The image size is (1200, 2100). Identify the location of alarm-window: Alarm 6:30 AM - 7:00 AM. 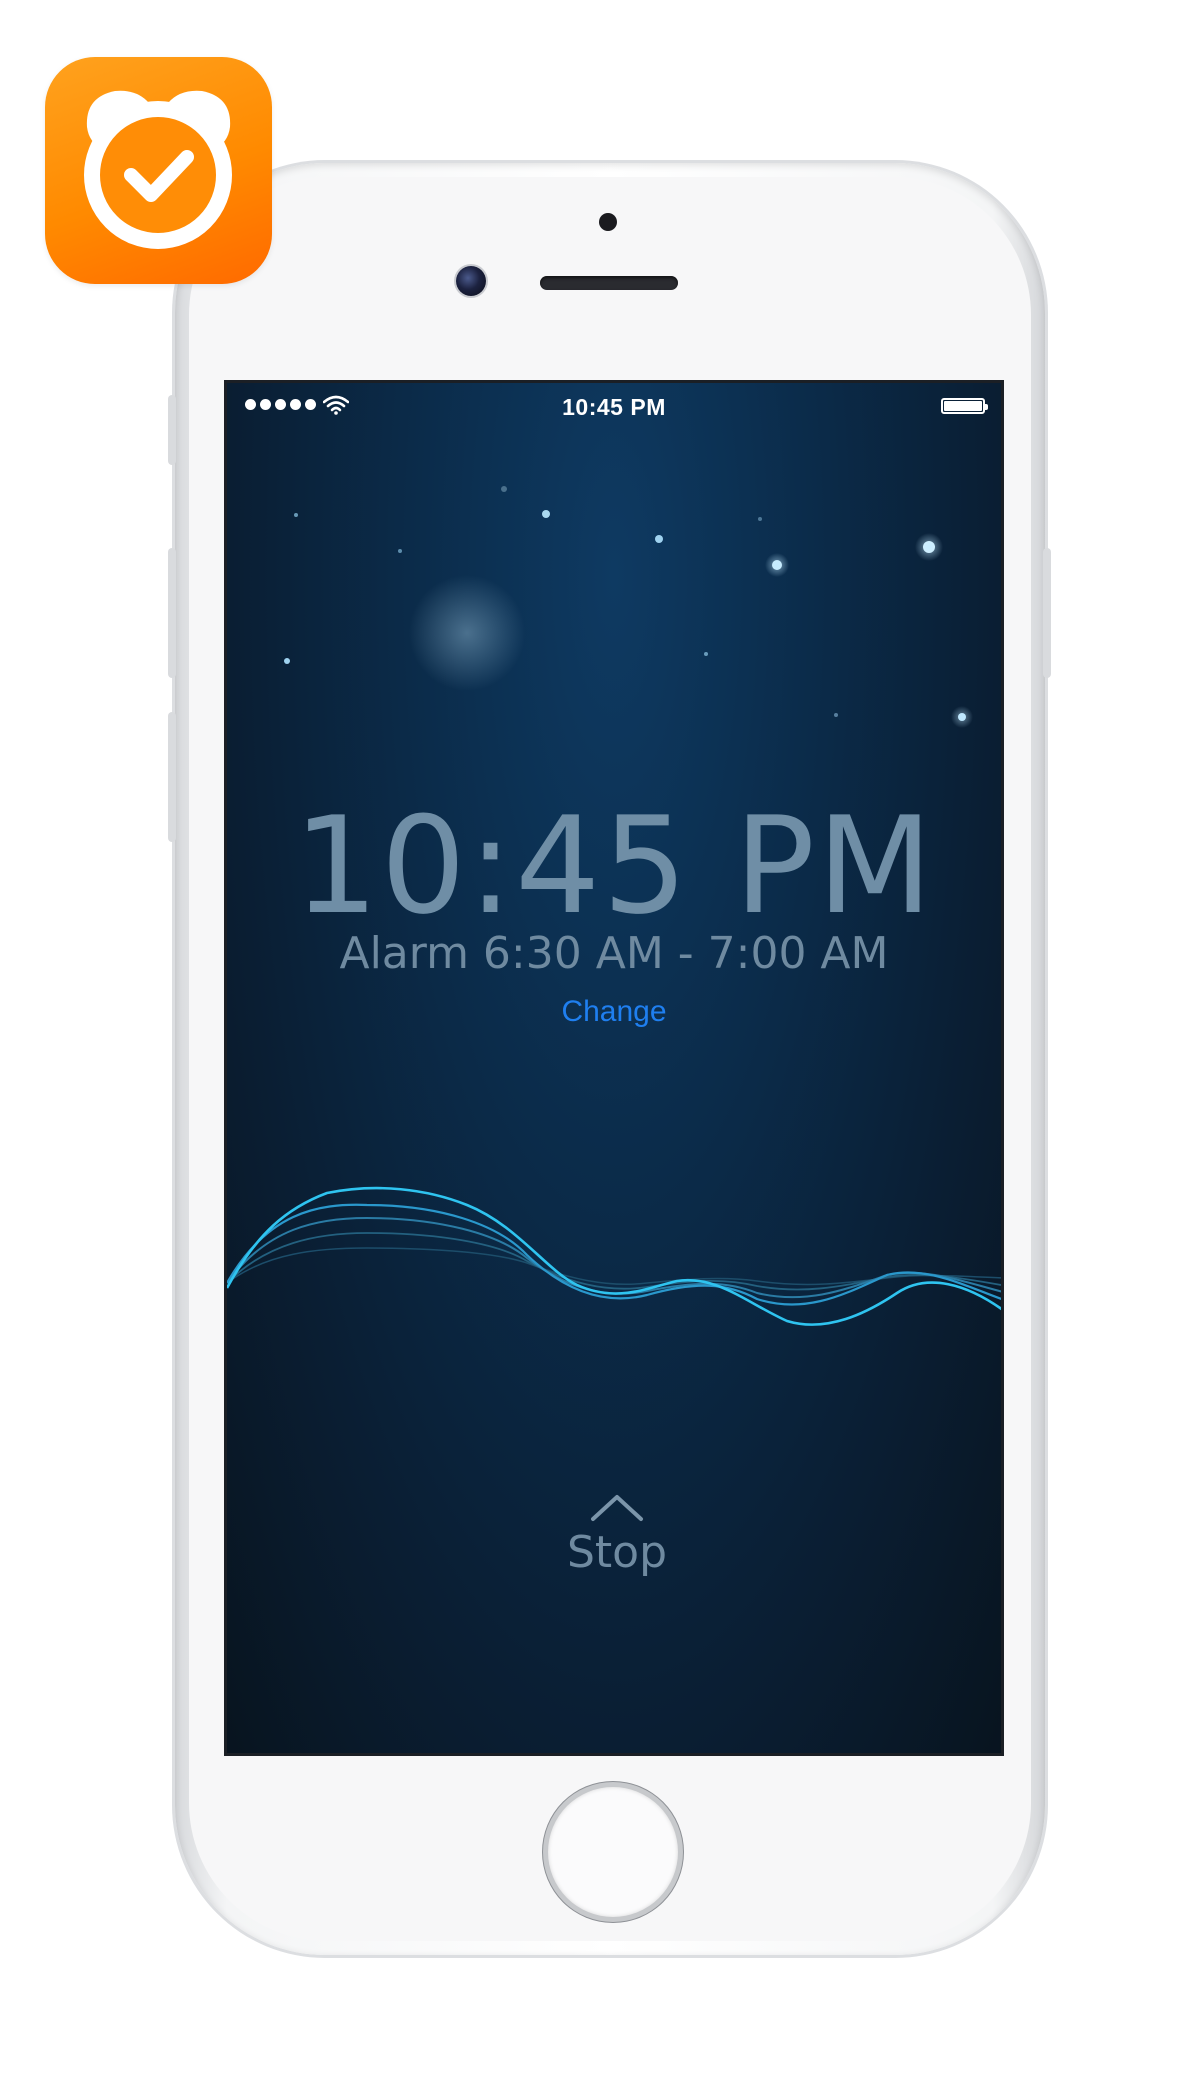
(614, 953).